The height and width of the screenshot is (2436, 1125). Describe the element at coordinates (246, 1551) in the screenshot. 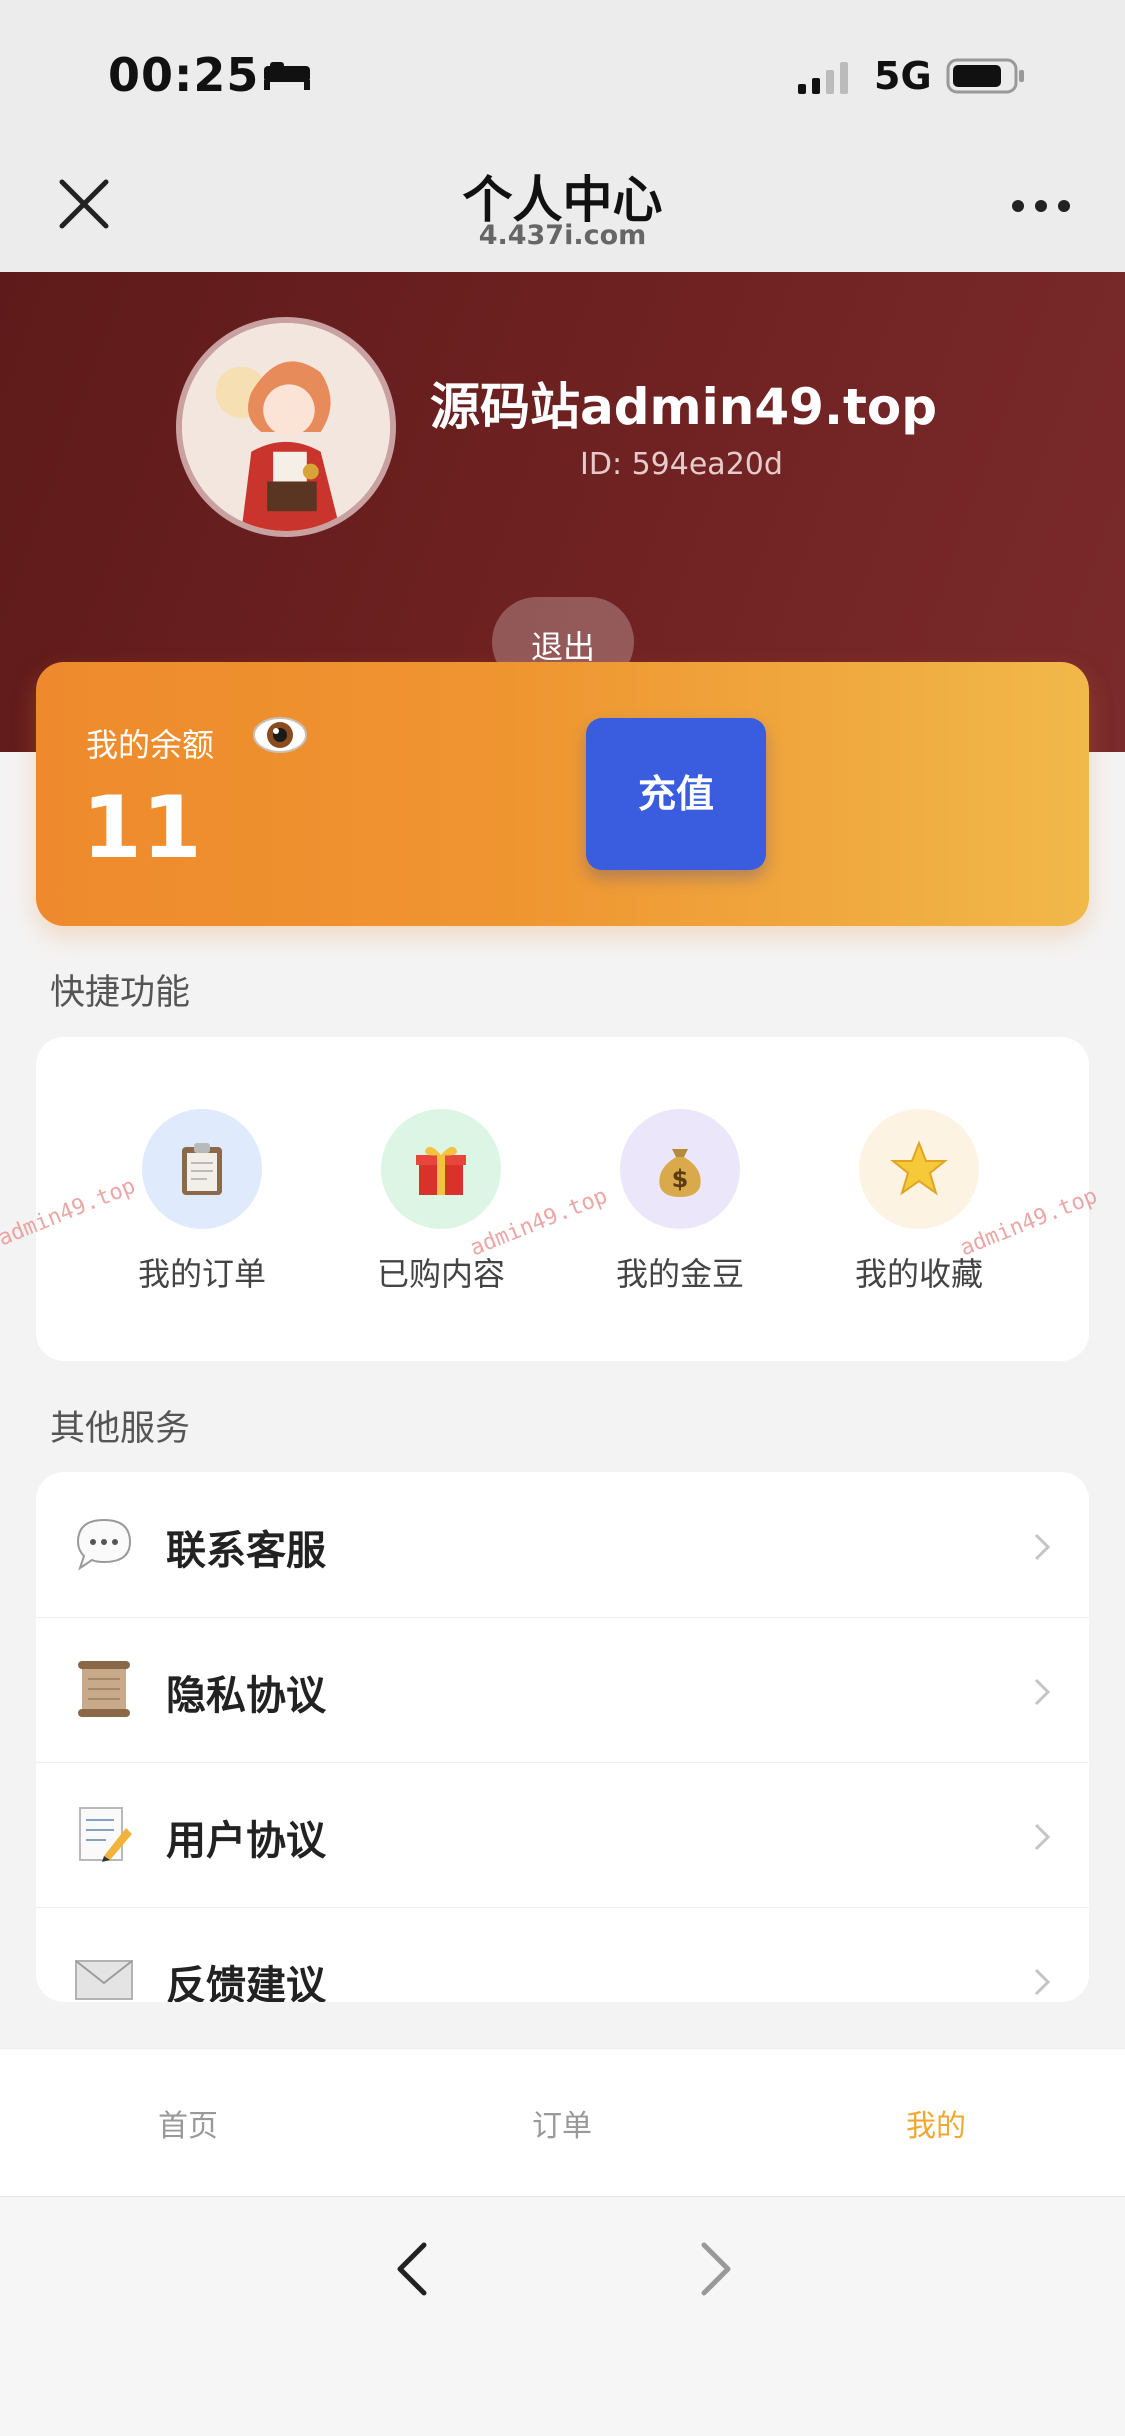

I see `service-label: 联系客服` at that location.